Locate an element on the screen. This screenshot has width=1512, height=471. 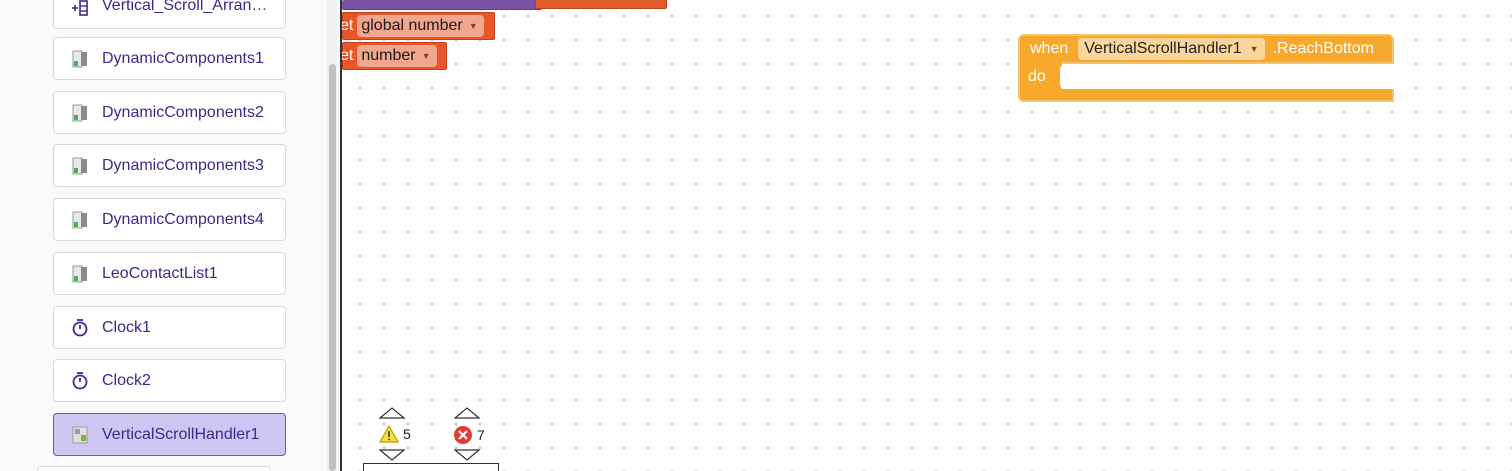
when-keyword: when is located at coordinates (1049, 48).